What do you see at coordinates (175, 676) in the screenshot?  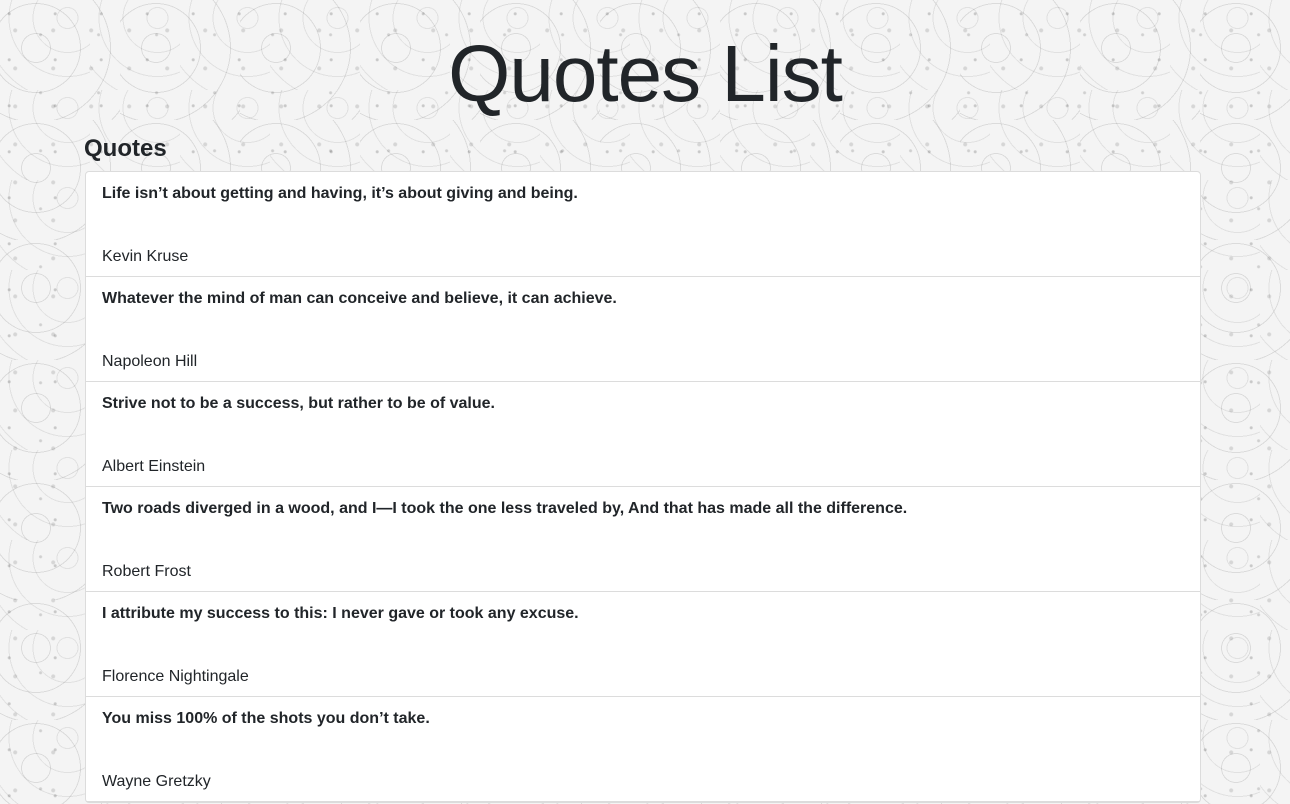 I see `quote-author: Florence Nightingale` at bounding box center [175, 676].